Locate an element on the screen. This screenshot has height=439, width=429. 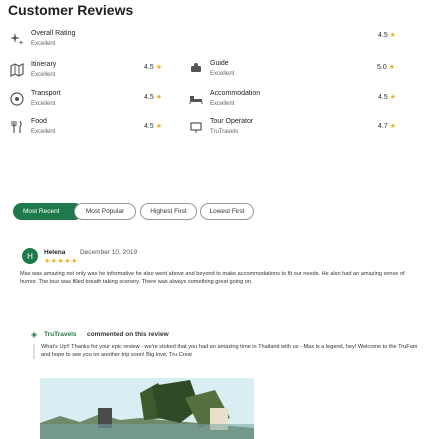
rating-tour-operator: Tour Operator TruTravels is located at coordinates (220, 127).